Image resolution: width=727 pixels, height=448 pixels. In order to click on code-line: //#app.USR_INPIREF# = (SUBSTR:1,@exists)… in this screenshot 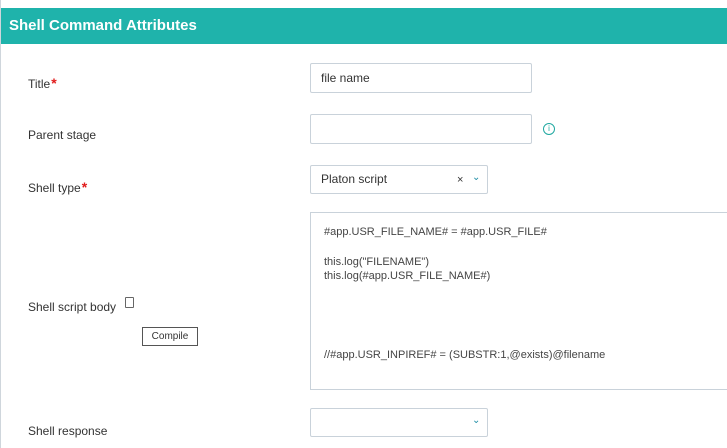, I will do `click(465, 355)`.